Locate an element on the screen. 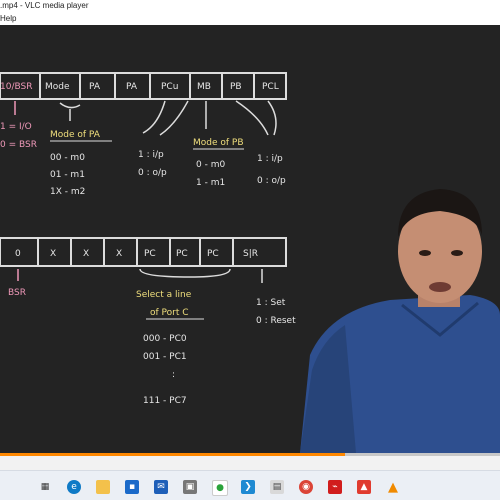 This screenshot has height=500, width=500. io-note-2: 0 = BSR is located at coordinates (18, 145).